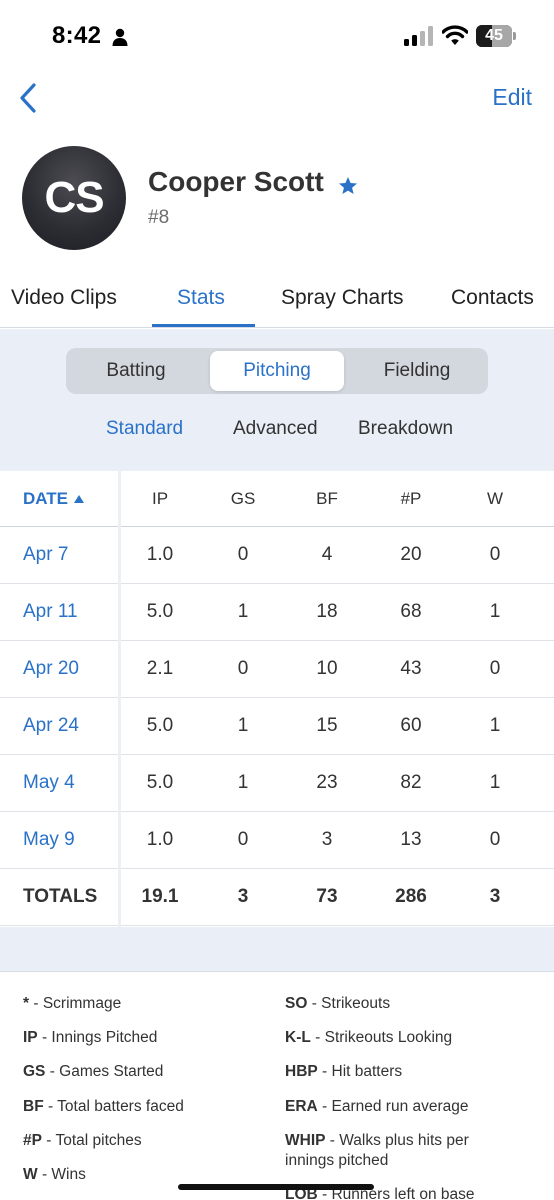  I want to click on profile-tabs: Video Clips Stats Spray Charts Contacts, so click(277, 299).